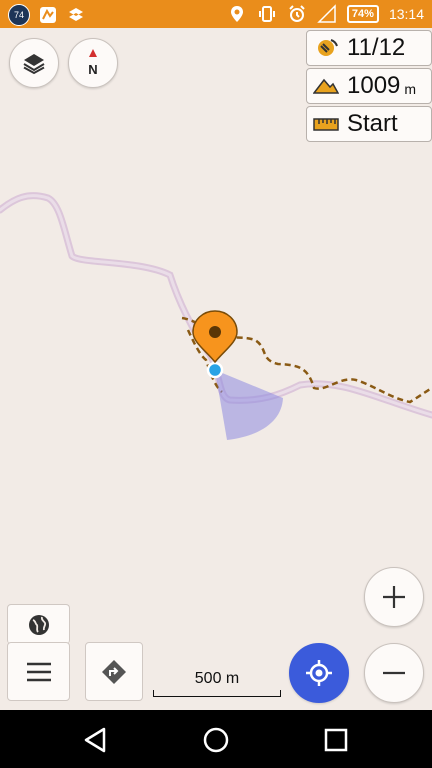  Describe the element at coordinates (266, 14) in the screenshot. I see `vibrate-icon` at that location.